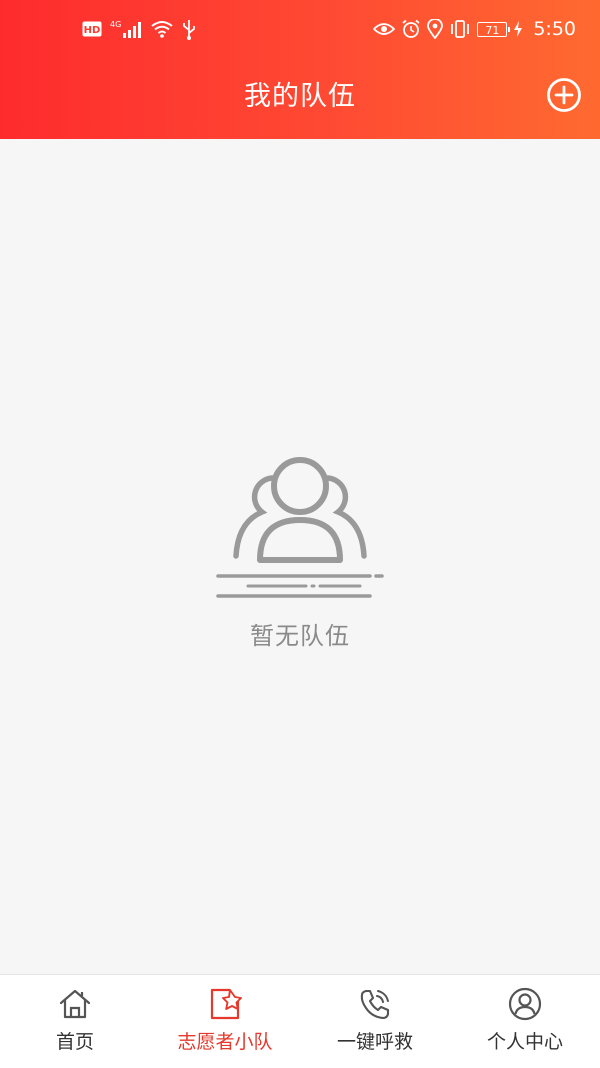 This screenshot has width=600, height=1068. What do you see at coordinates (374, 1042) in the screenshot?
I see `tab-label: 一键呼救` at bounding box center [374, 1042].